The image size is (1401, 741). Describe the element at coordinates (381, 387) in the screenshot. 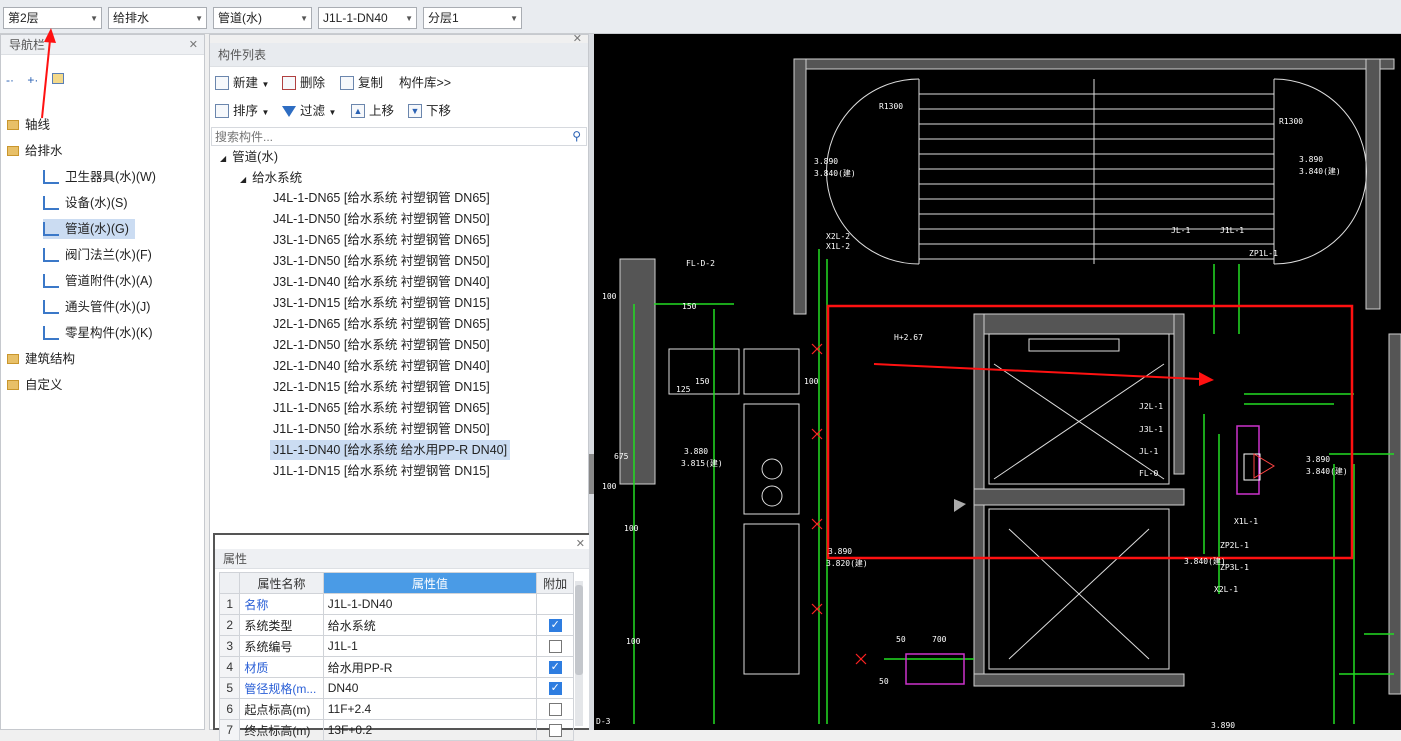

I see `component-list-item: J2L-1-DN15 [给水系统 衬塑钢管 DN15]` at that location.